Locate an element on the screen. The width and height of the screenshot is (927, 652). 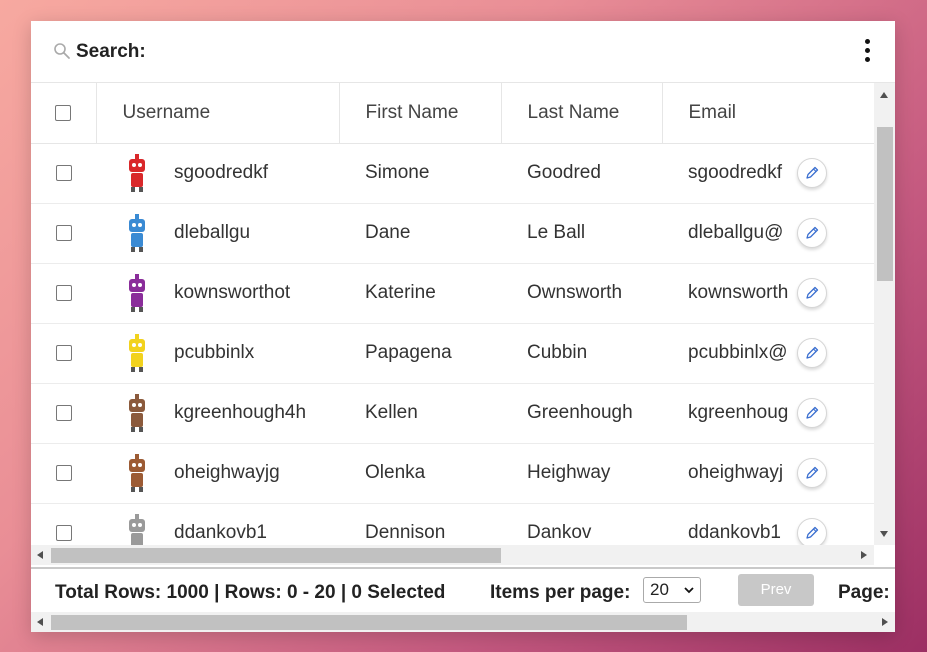
vertical-scroll-thumb is located at coordinates (885, 204).